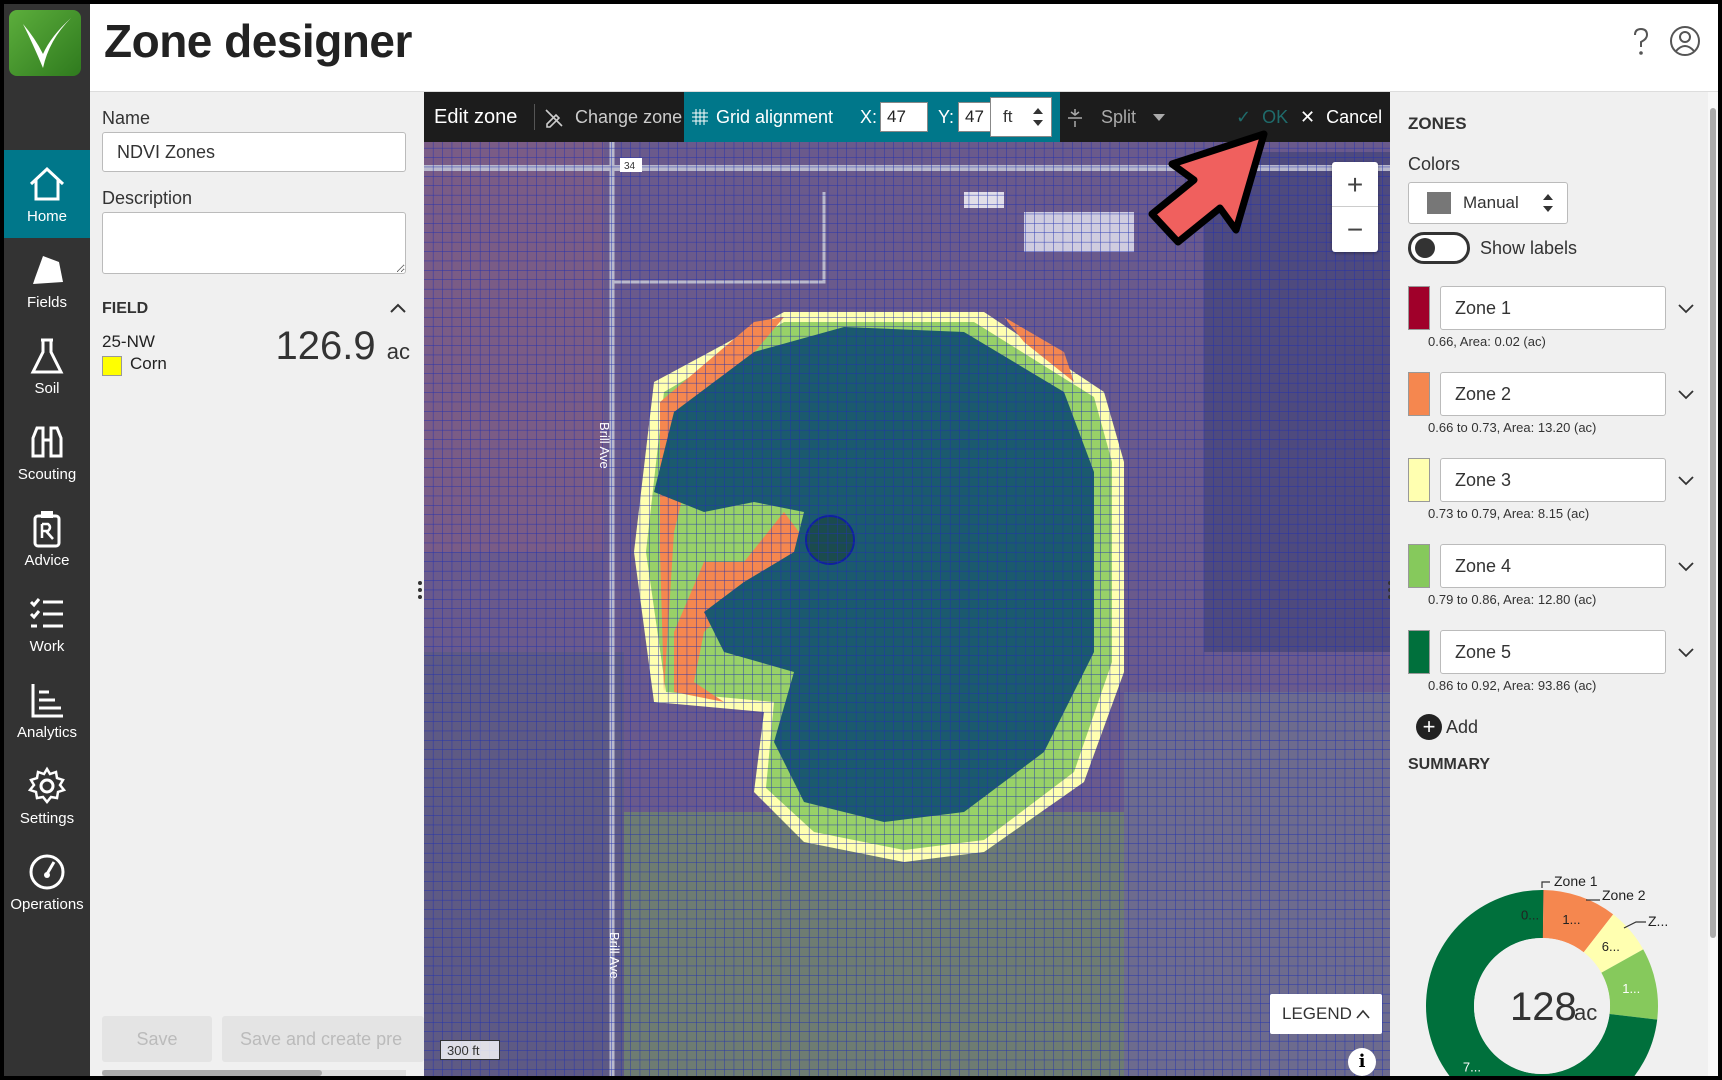 The height and width of the screenshot is (1080, 1722). What do you see at coordinates (47, 796) in the screenshot?
I see `nav-settings: Settings` at bounding box center [47, 796].